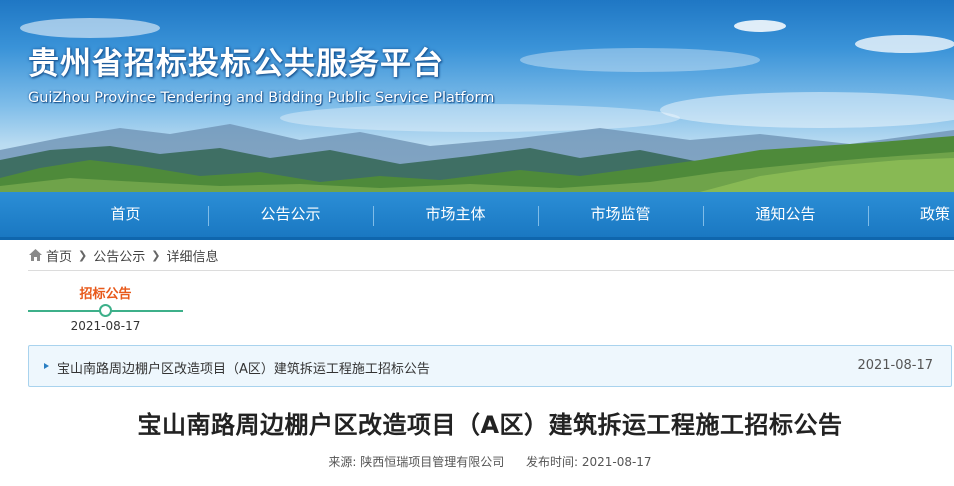  Describe the element at coordinates (290, 214) in the screenshot. I see `nav-item-announcements: 公告公示` at that location.